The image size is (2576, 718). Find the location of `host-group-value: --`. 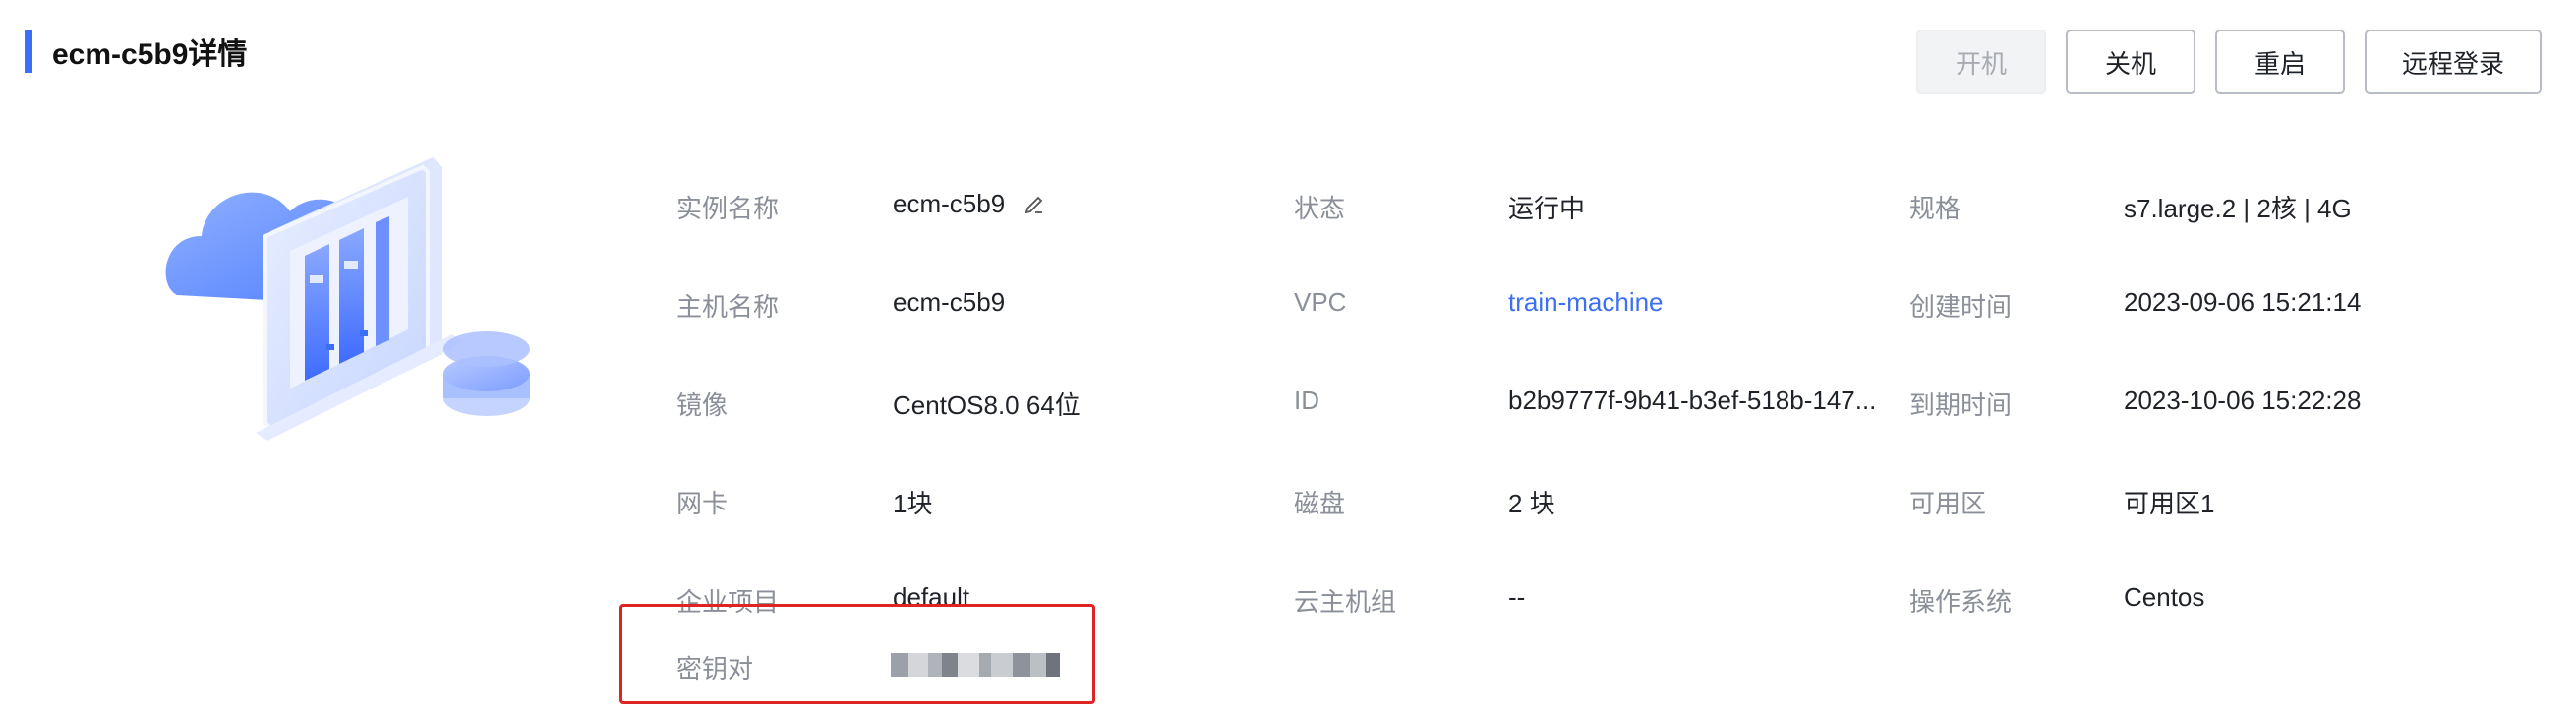

host-group-value: -- is located at coordinates (1517, 597).